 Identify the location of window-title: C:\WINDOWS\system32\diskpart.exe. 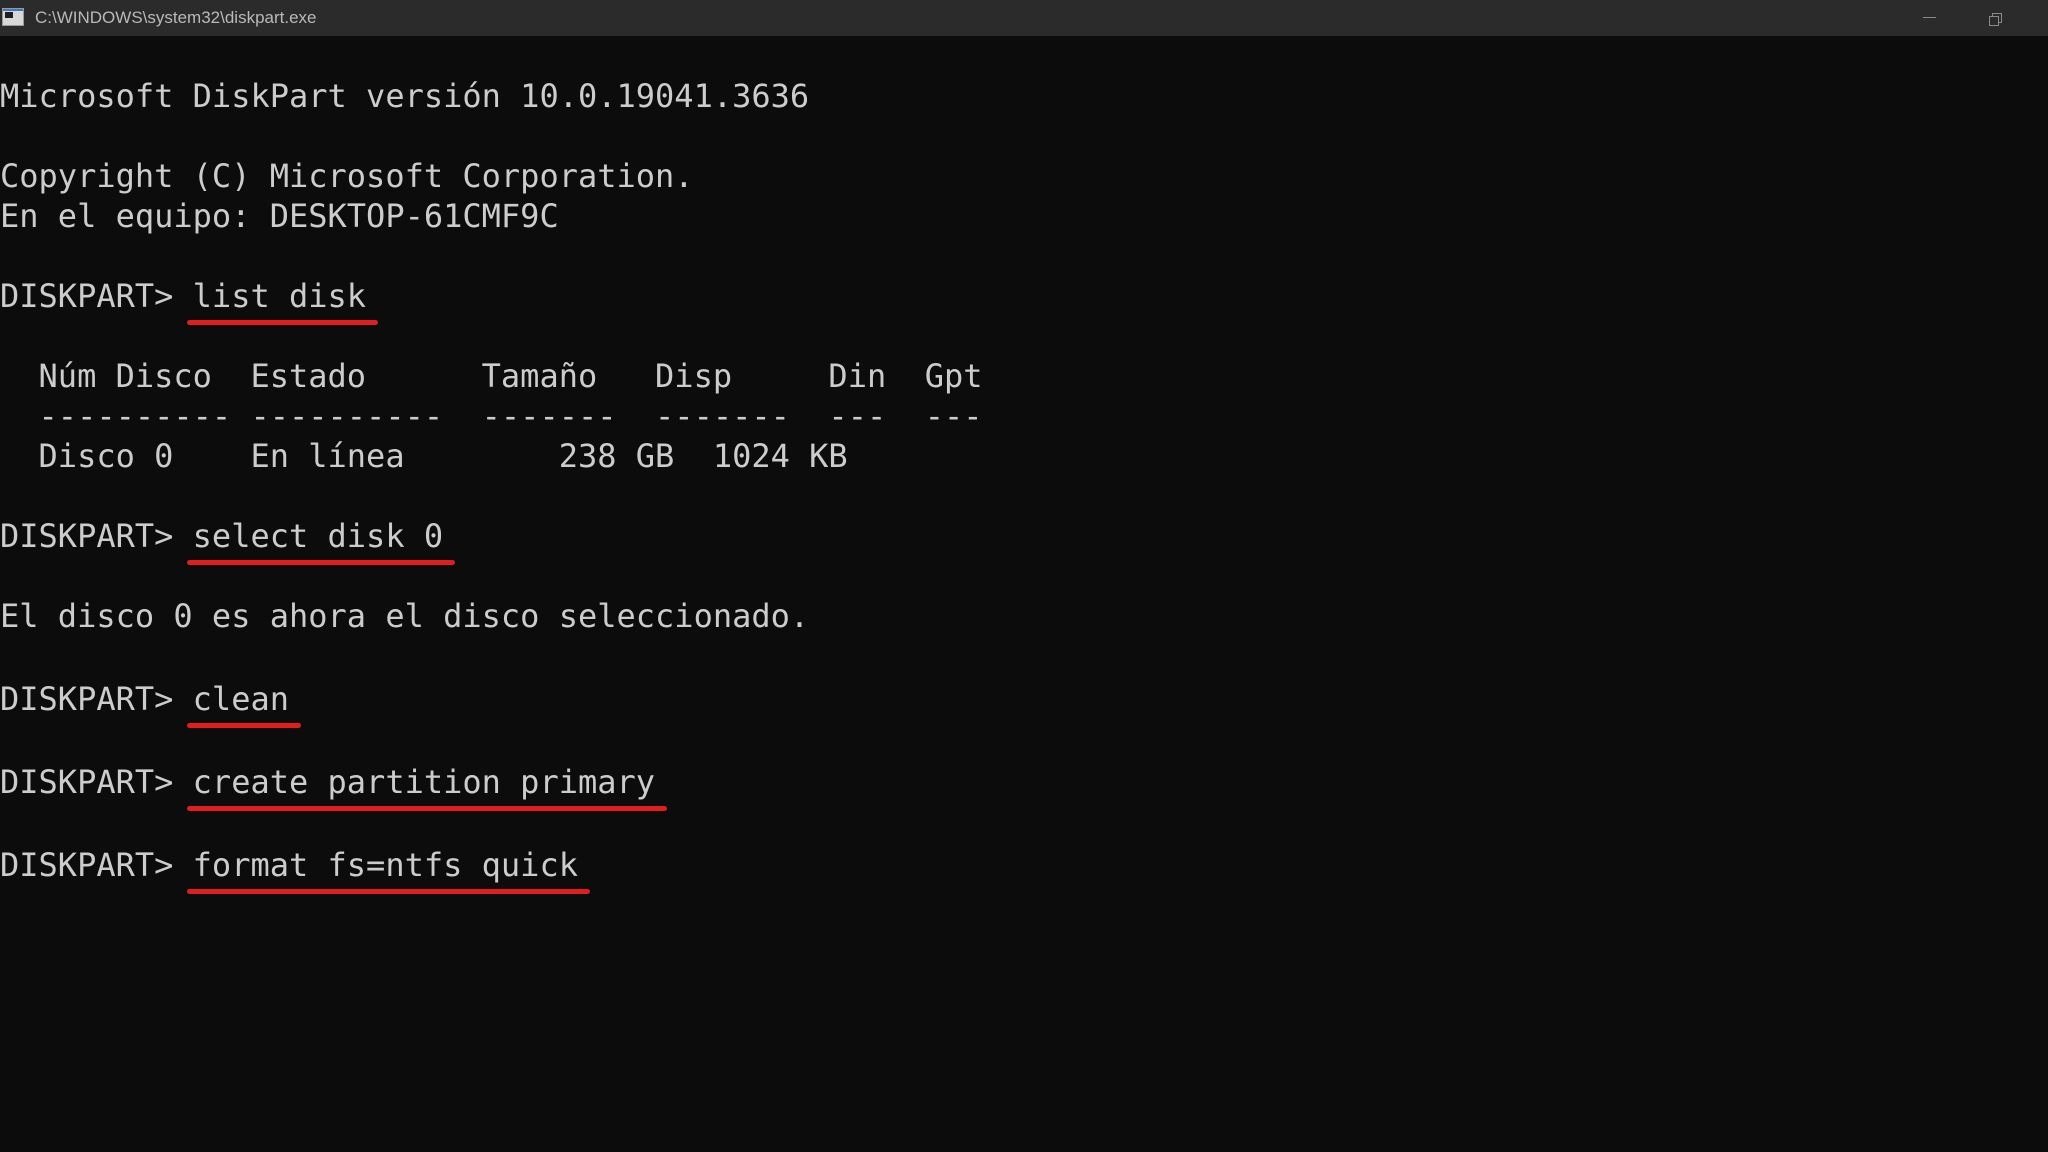
(176, 17).